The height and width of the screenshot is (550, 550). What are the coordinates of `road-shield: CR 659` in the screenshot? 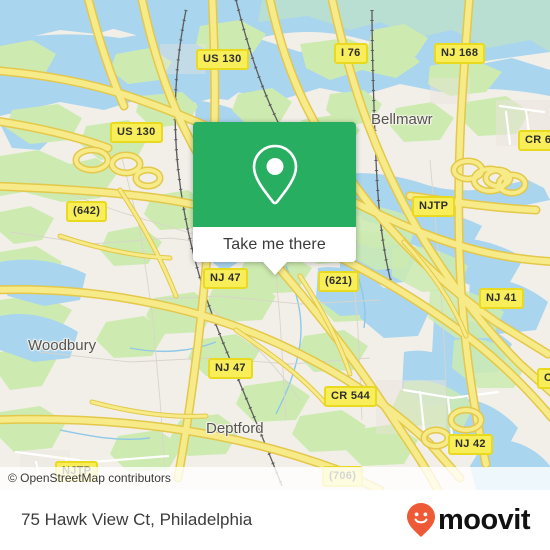 It's located at (534, 140).